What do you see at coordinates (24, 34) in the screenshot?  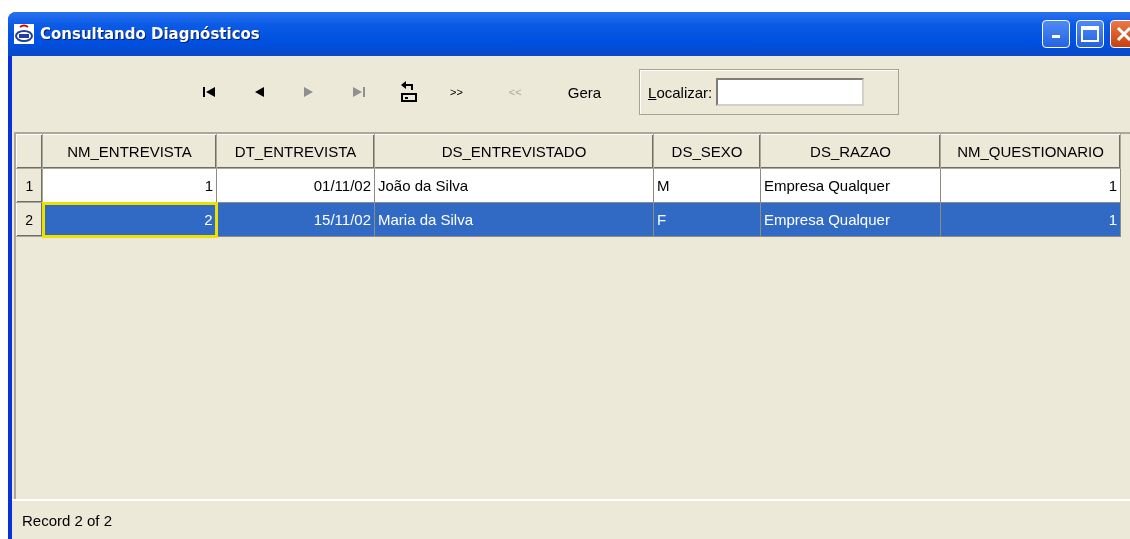 I see `app-icon` at bounding box center [24, 34].